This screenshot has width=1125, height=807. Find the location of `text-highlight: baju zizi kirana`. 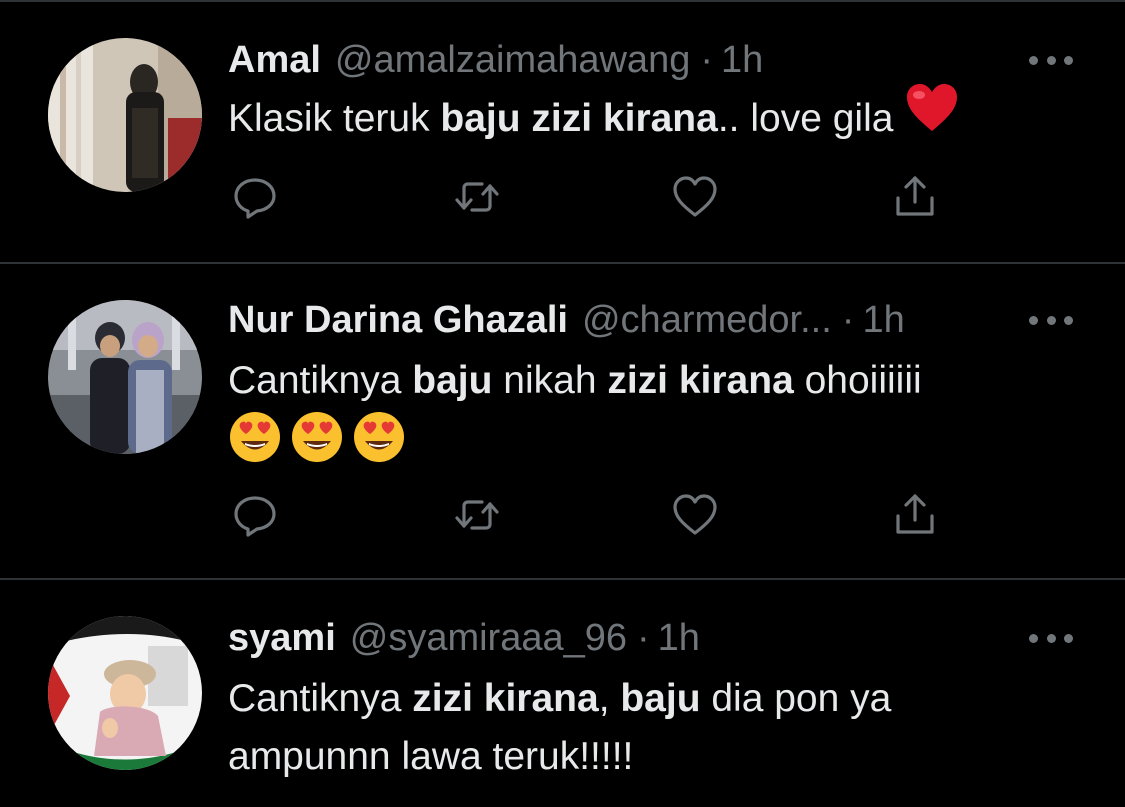

text-highlight: baju zizi kirana is located at coordinates (579, 118).